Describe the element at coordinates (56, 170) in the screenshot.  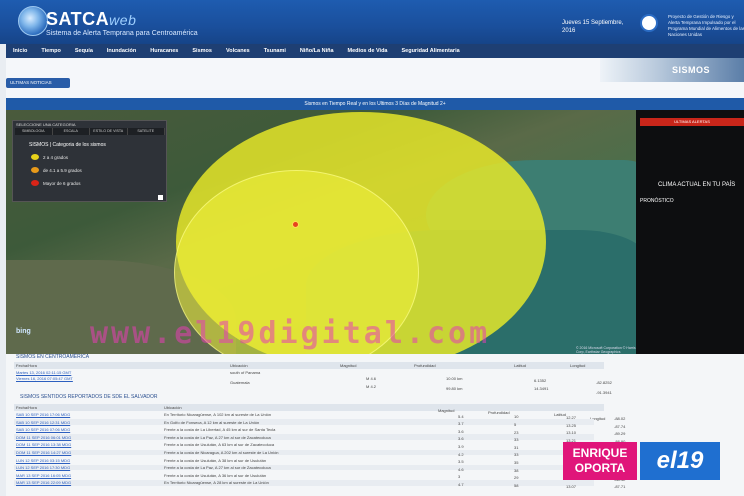
I see `legend-row-medium: de 4.1 a 5.9 grados` at that location.